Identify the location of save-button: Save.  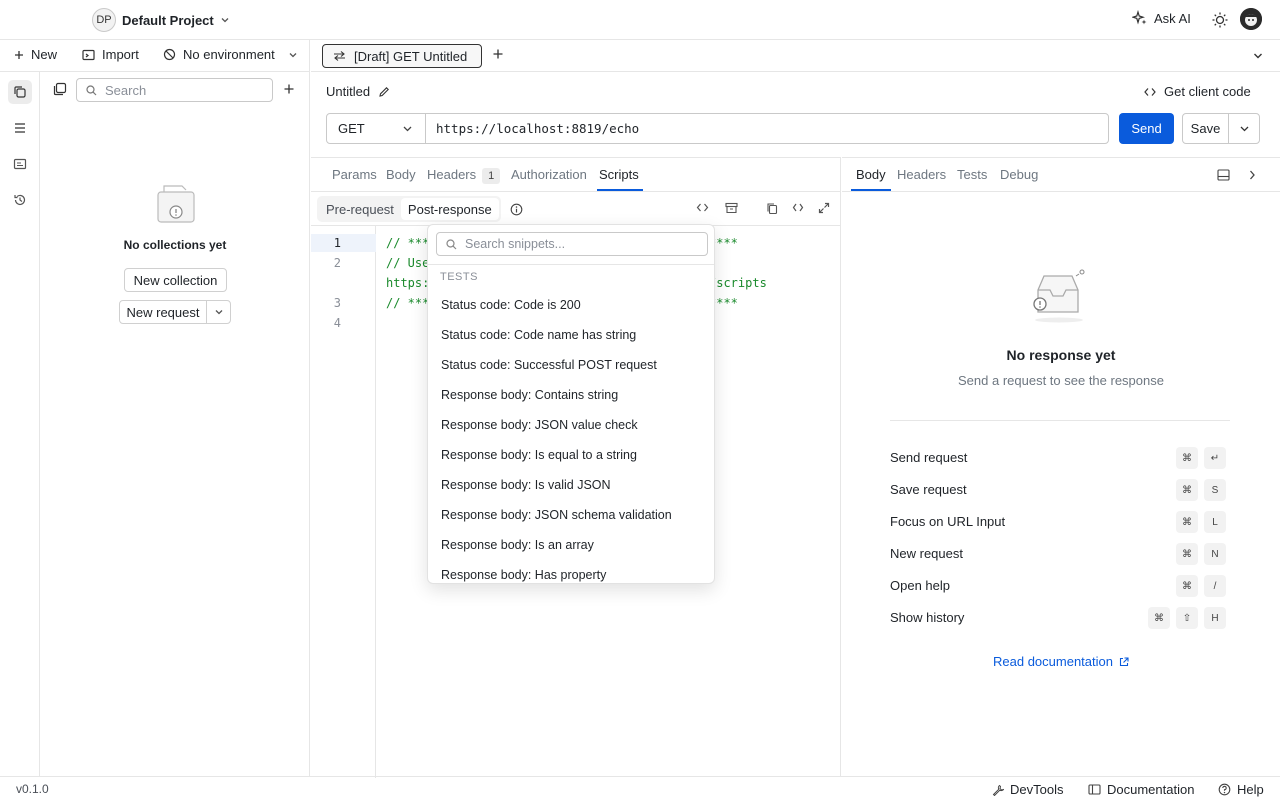
(1221, 128).